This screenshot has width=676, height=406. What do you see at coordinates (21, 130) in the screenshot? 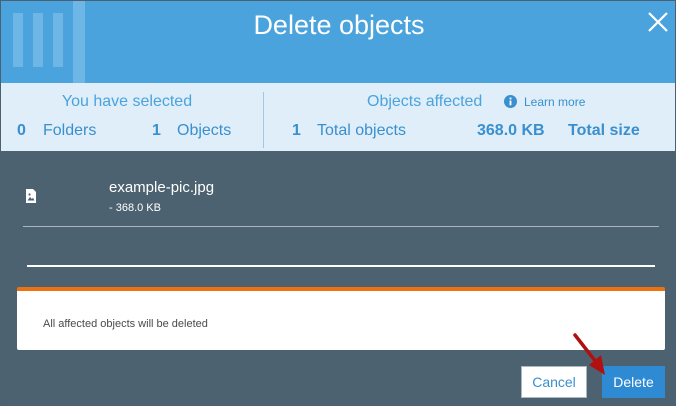
I see `folders-count: 0` at bounding box center [21, 130].